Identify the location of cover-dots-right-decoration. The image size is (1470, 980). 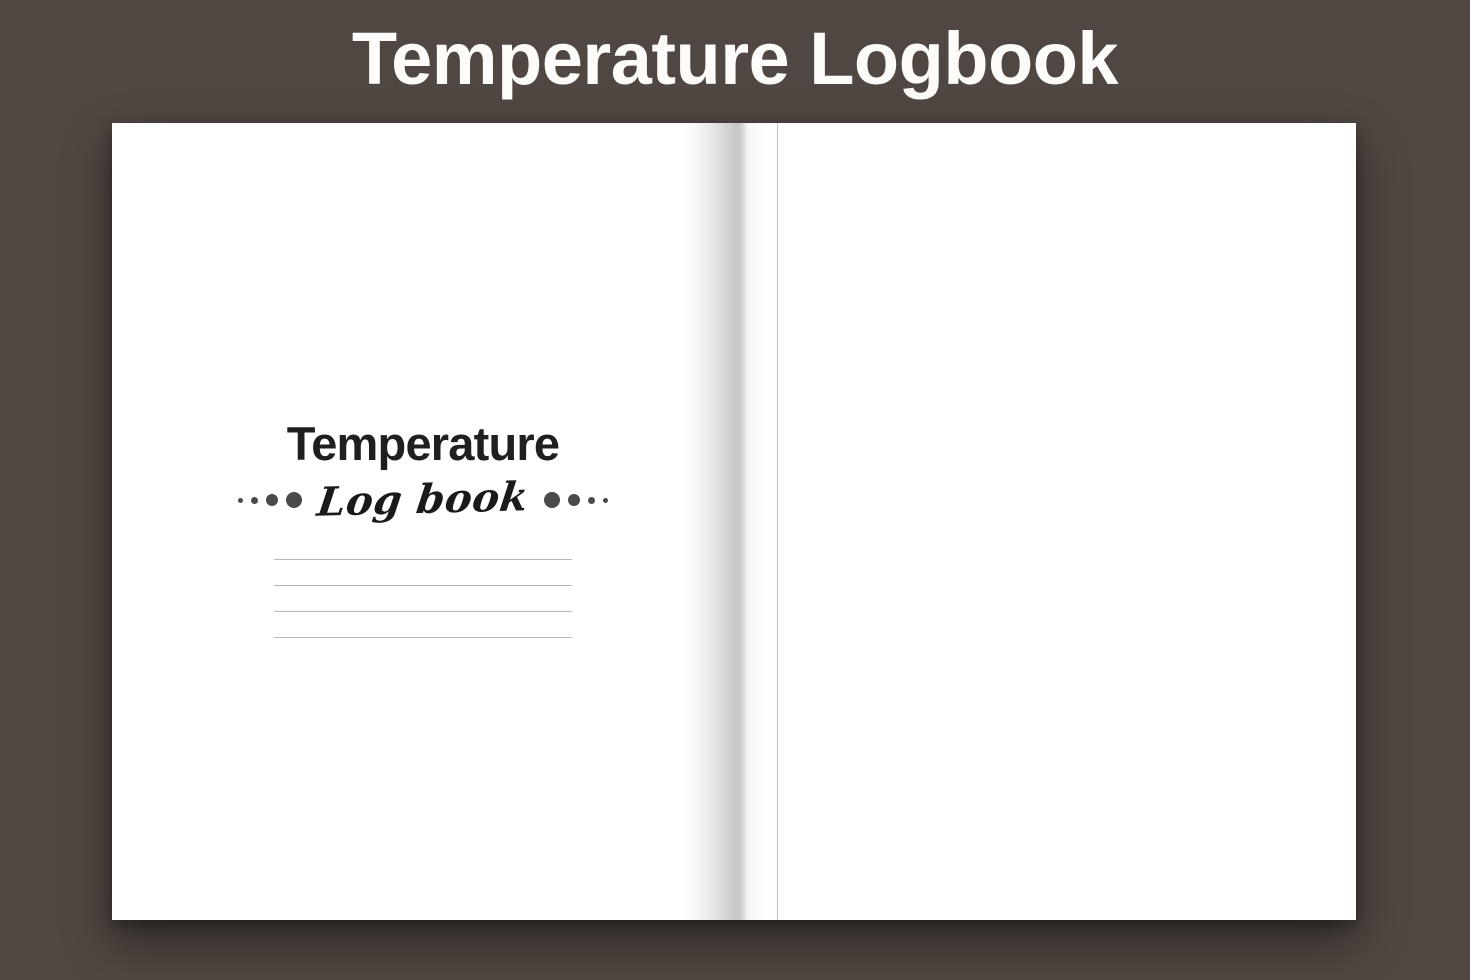
(575, 500).